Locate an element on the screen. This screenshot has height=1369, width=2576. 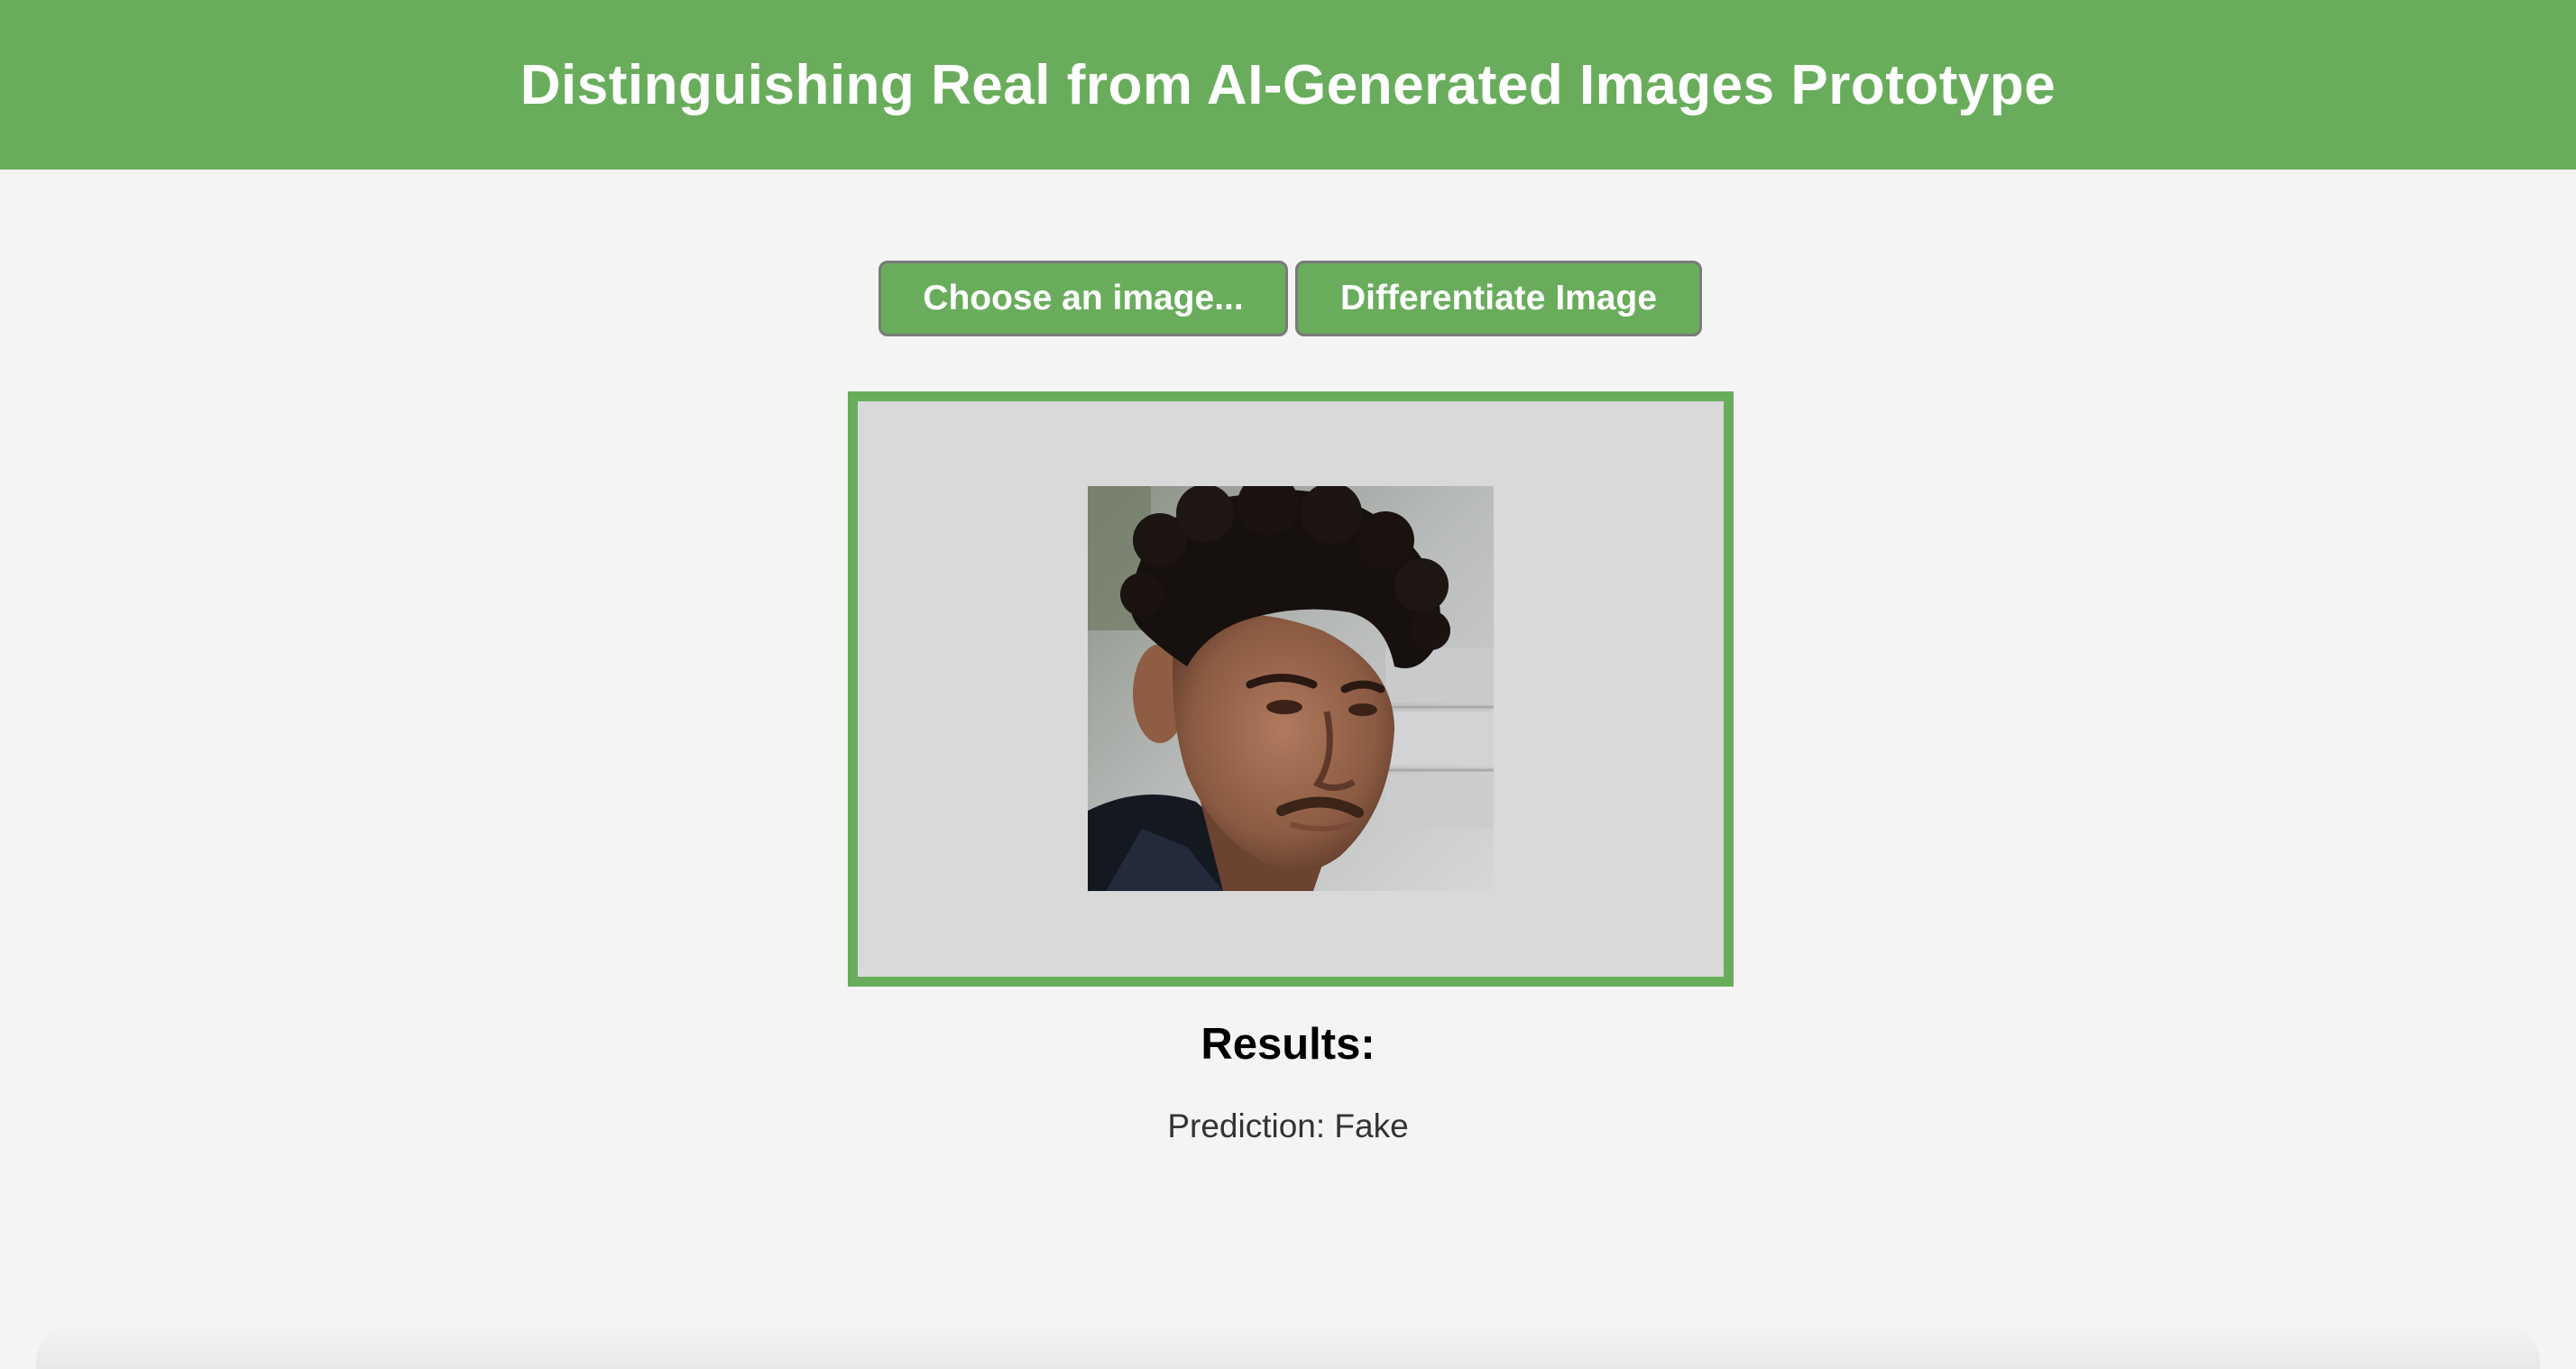
uploaded-image is located at coordinates (1291, 688).